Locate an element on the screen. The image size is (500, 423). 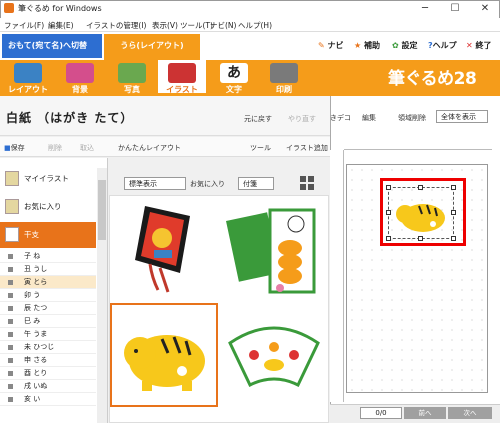
grid-view-icon is located at coordinates (307, 183).